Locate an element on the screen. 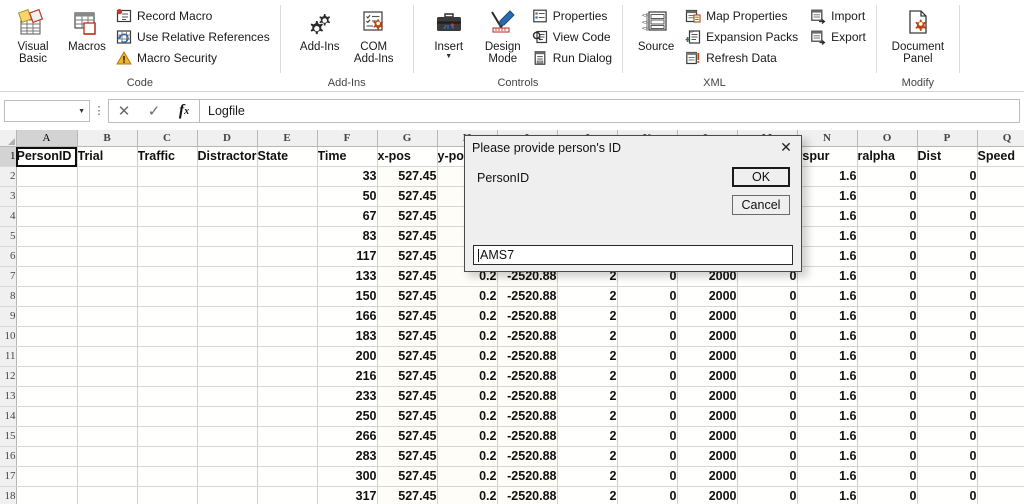  column-header-d: D is located at coordinates (227, 138).